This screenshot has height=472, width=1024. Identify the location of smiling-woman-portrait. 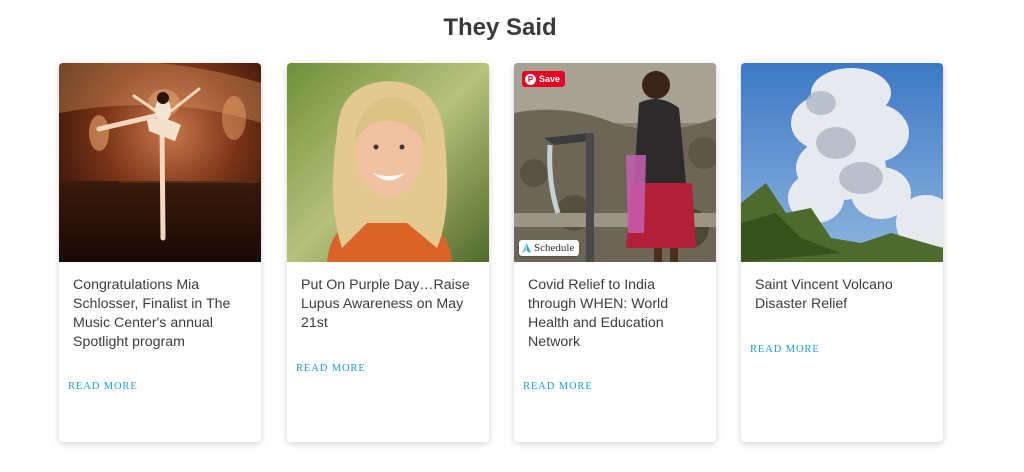
(388, 162).